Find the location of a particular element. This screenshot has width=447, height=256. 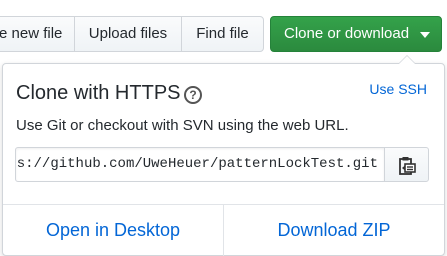

question-circle-icon: ? is located at coordinates (193, 95).